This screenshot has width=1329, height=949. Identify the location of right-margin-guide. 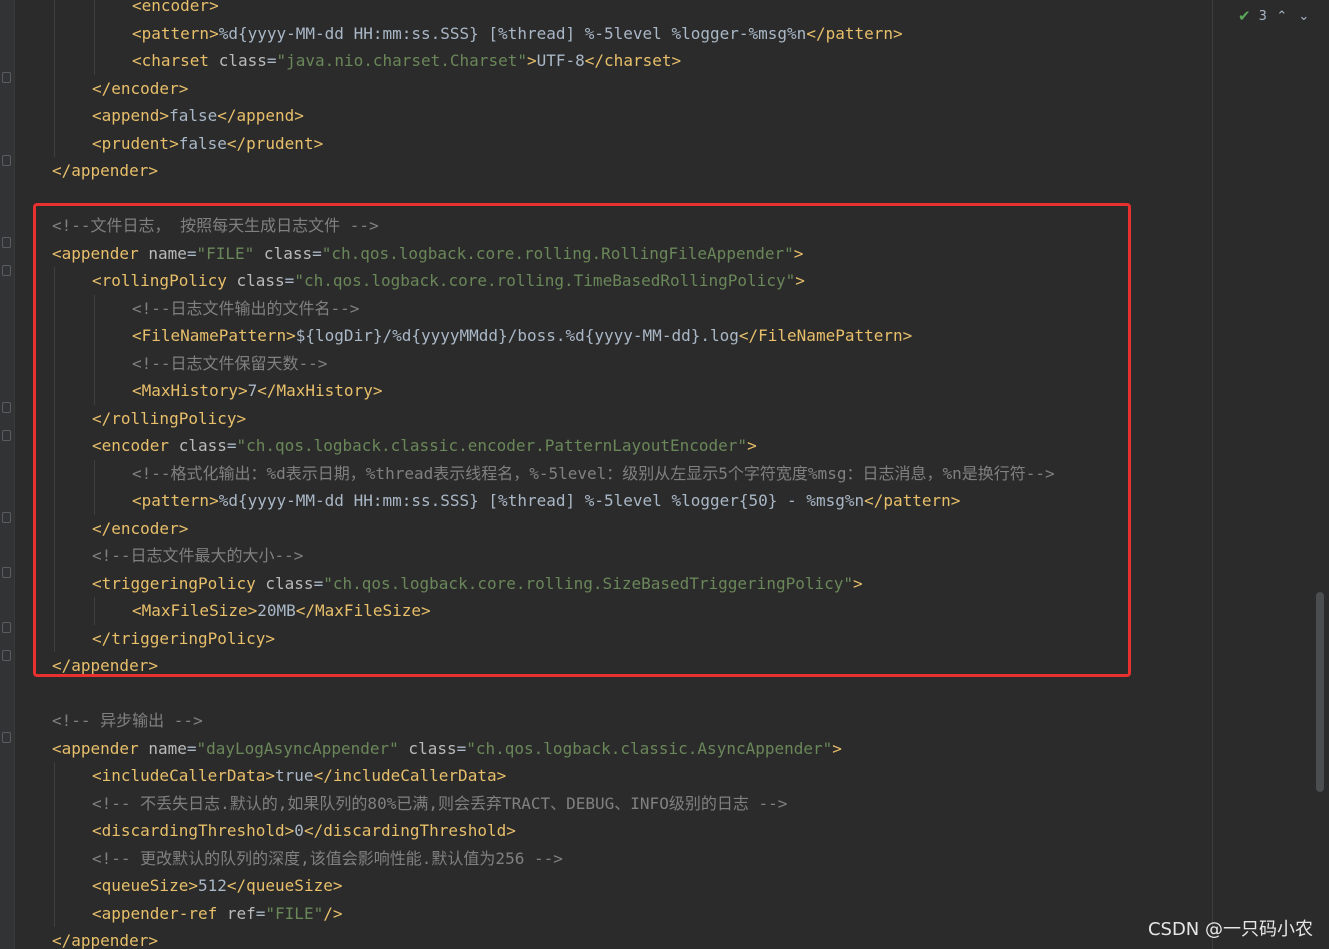
(1212, 474).